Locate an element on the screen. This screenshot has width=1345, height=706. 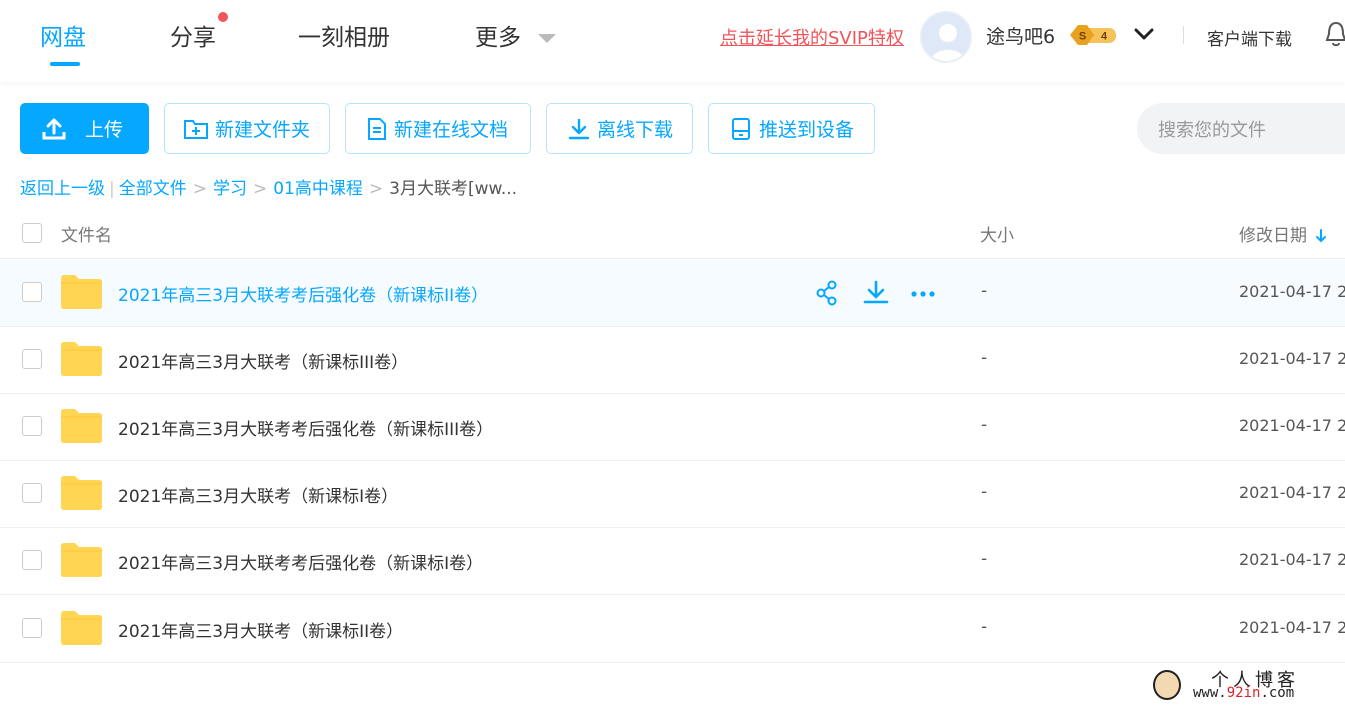
table-row: 2021年高三3月大联考（新课标II卷） - 2021-04-17 2 is located at coordinates (672, 629).